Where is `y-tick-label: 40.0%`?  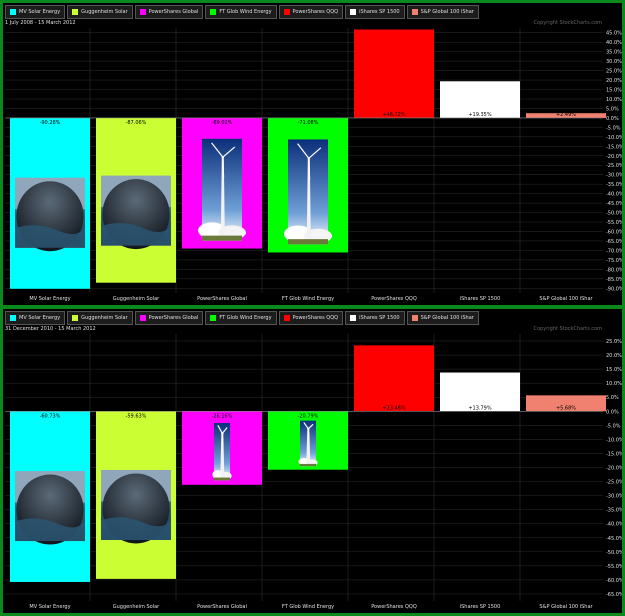
y-tick-label: 40.0% is located at coordinates (614, 43).